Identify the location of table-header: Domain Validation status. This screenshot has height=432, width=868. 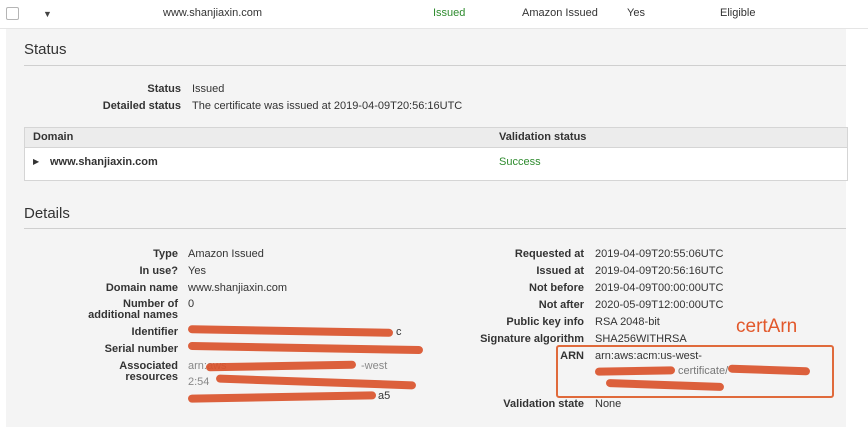
(436, 138).